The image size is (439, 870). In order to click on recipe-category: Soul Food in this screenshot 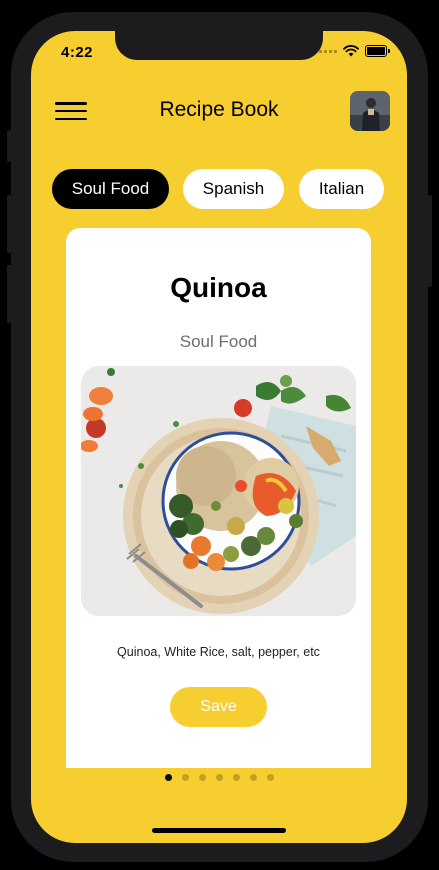, I will do `click(218, 341)`.